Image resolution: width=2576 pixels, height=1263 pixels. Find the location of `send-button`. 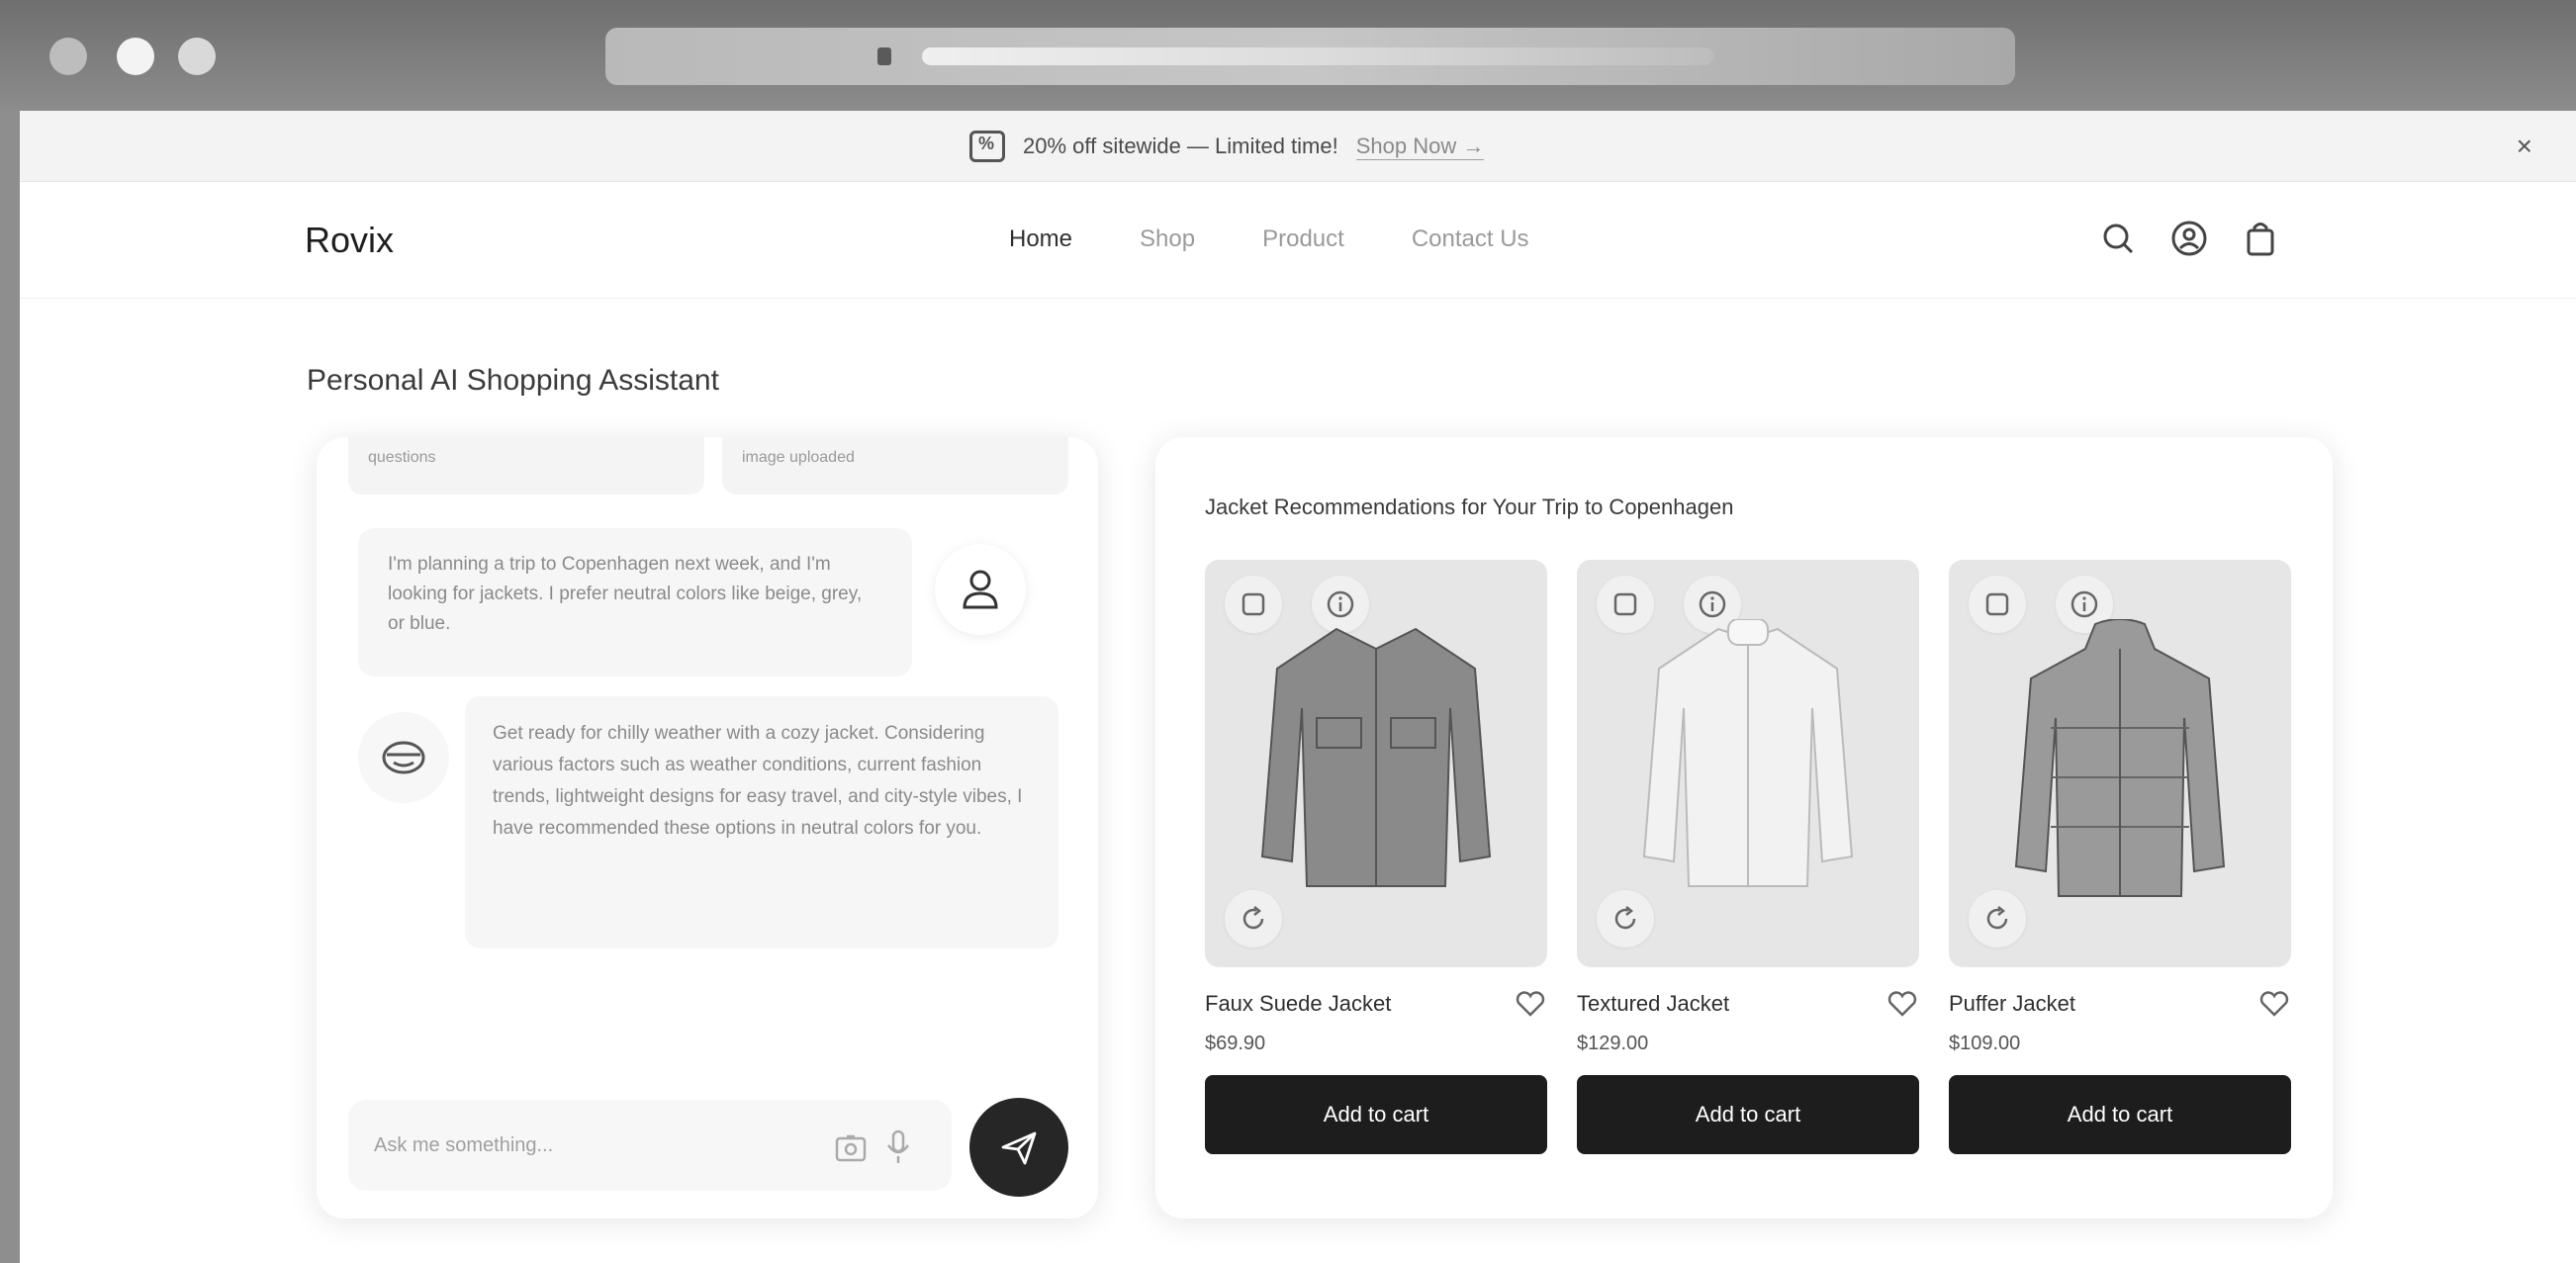

send-button is located at coordinates (1018, 1148).